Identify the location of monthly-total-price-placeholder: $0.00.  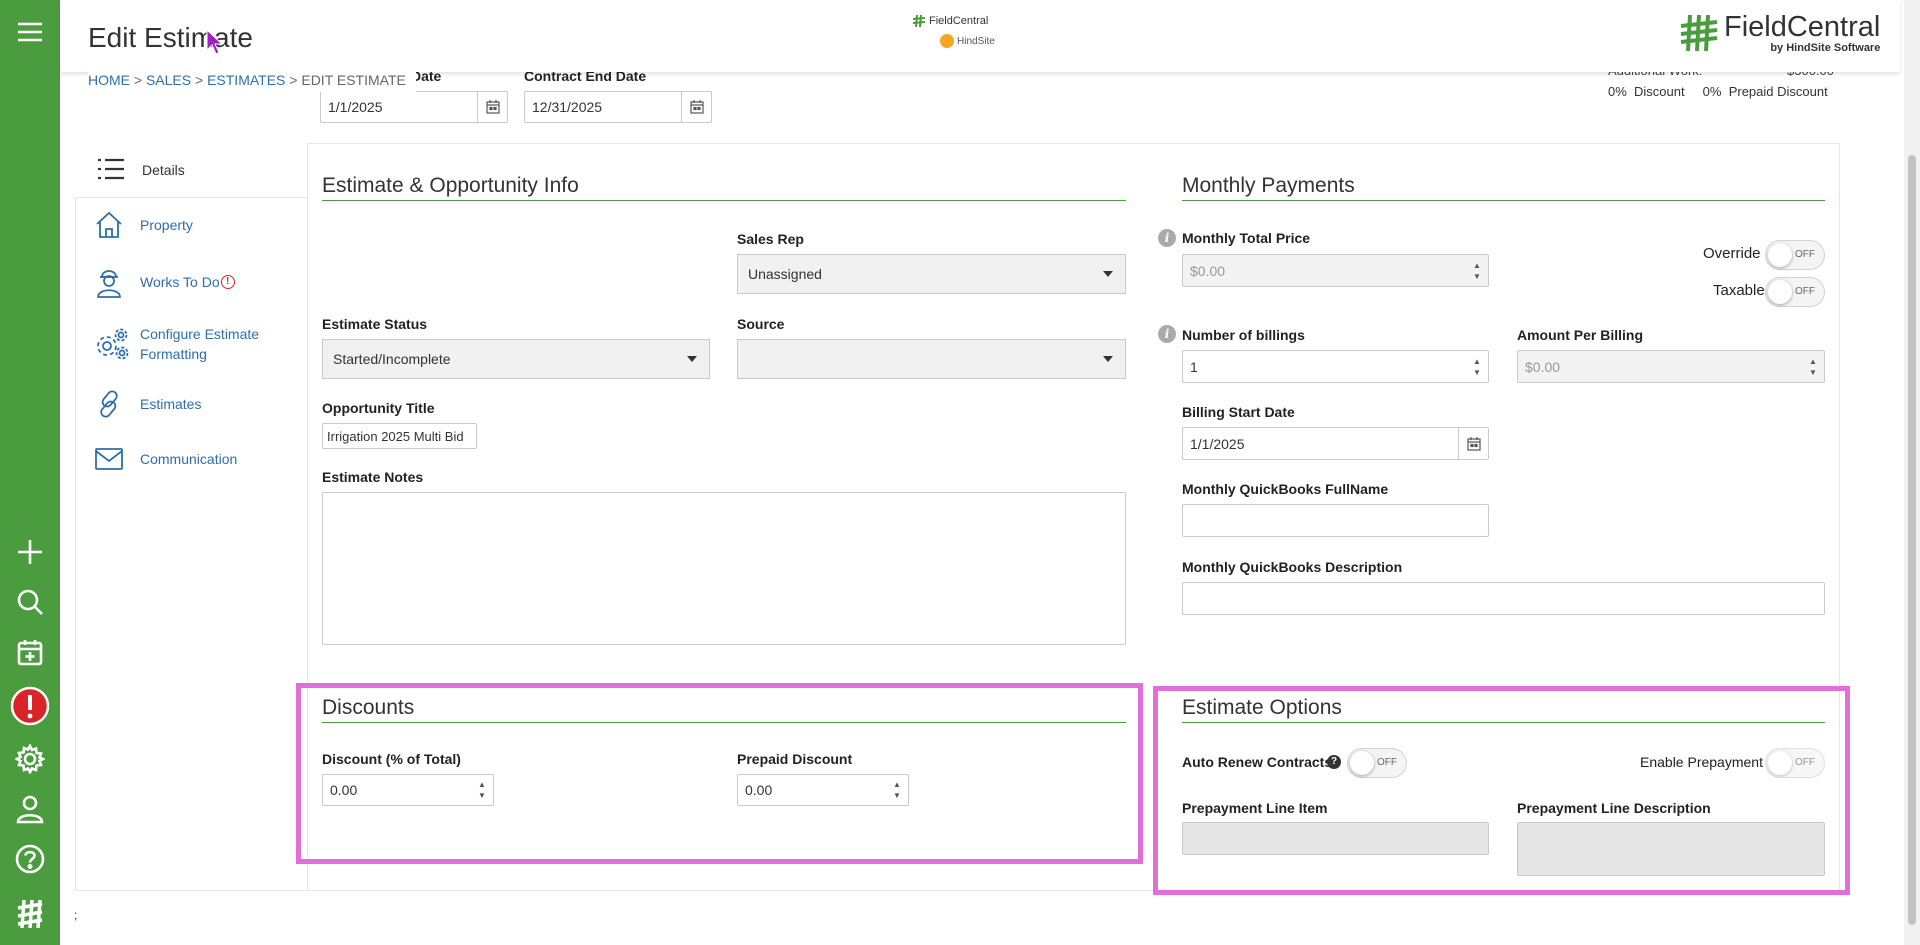
(1208, 270).